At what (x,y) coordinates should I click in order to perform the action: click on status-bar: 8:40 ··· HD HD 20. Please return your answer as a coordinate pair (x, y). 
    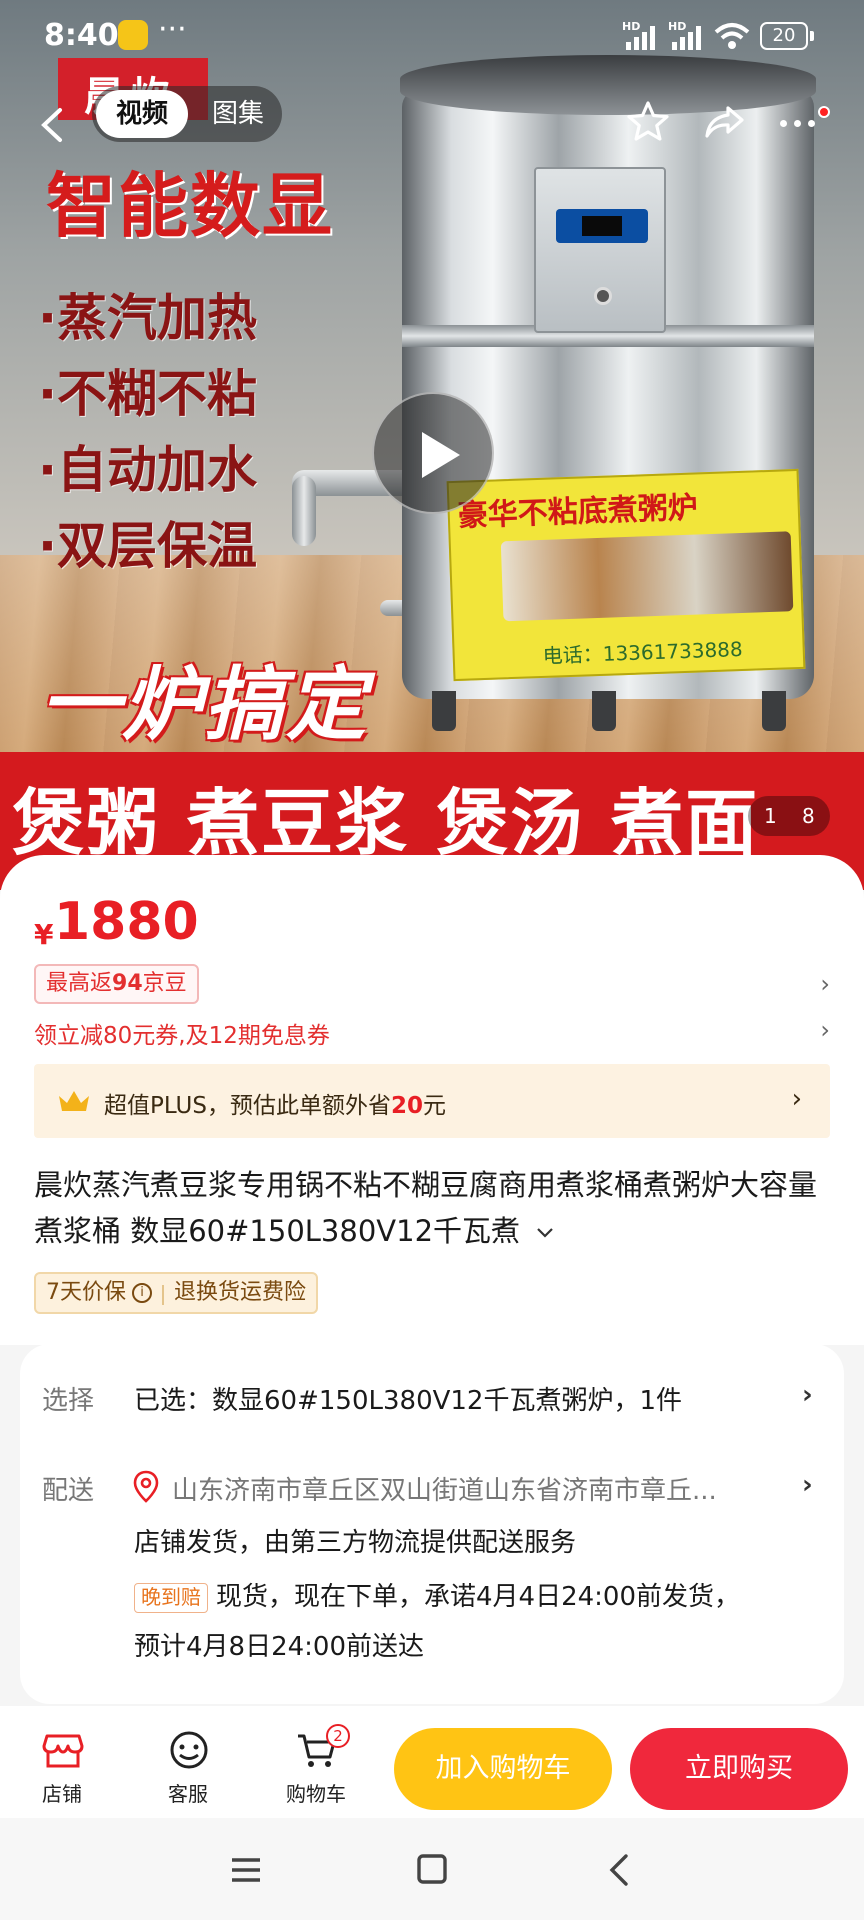
    Looking at the image, I should click on (432, 36).